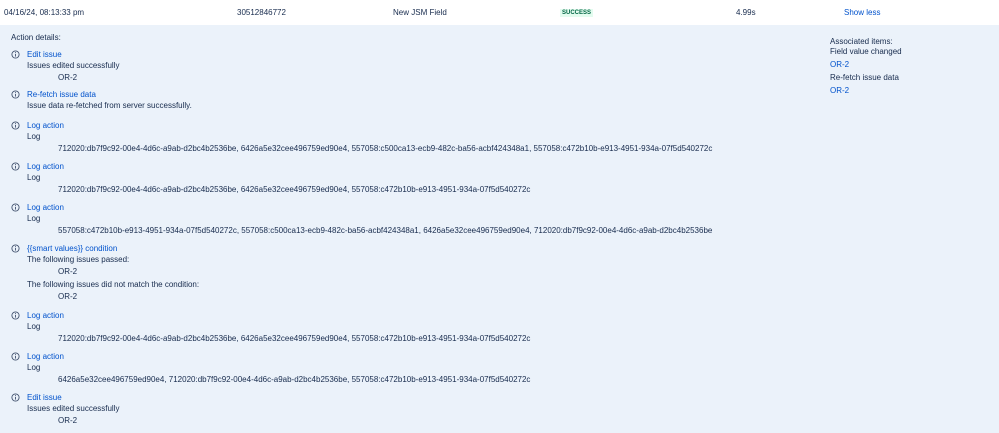 This screenshot has height=433, width=999. Describe the element at coordinates (746, 12) in the screenshot. I see `row-duration: 4.99s` at that location.